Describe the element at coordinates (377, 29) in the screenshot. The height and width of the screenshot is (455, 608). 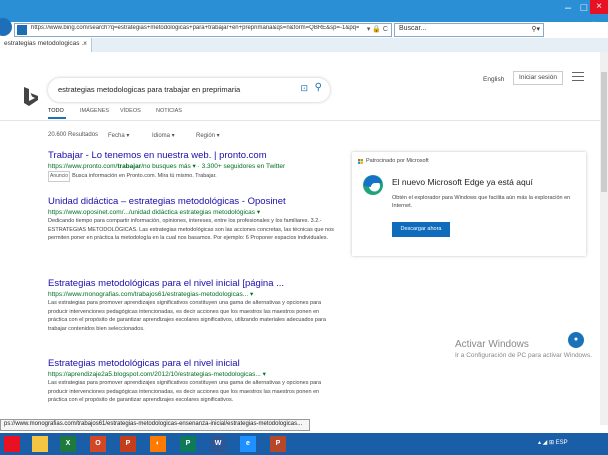
I see `address-actions-icon: ▾ 🔒 C` at that location.